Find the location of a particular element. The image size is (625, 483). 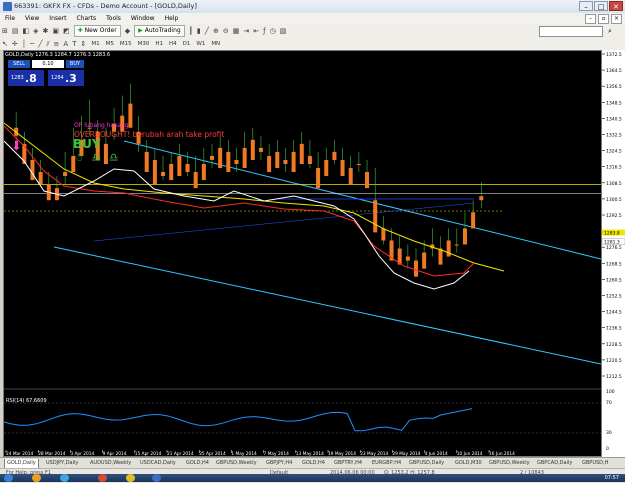

market-watch-icon: ◧ is located at coordinates (26, 31).